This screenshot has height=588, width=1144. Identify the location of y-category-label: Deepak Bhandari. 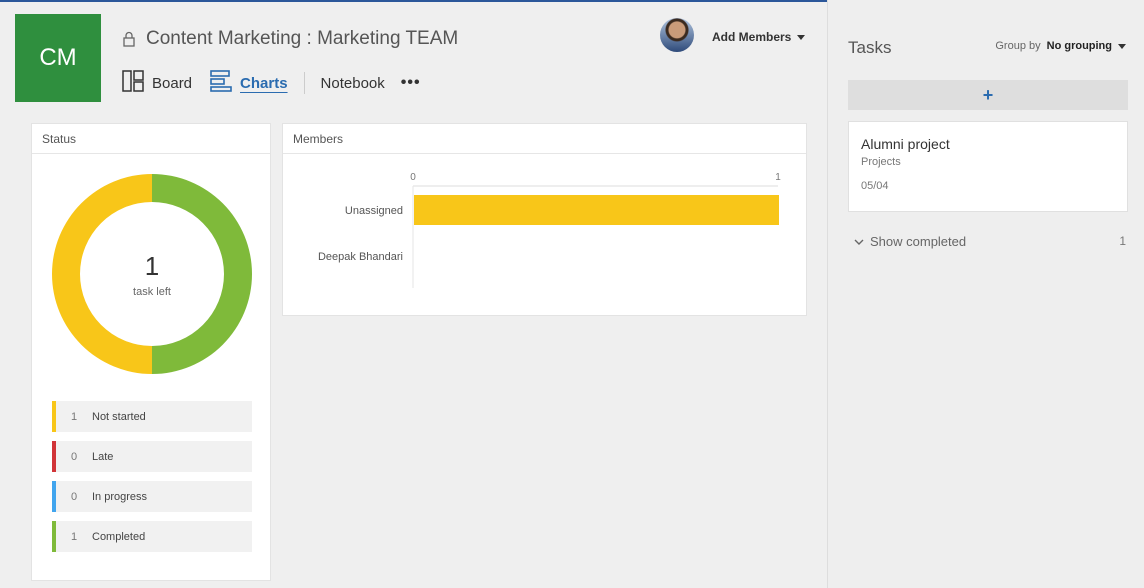
(360, 257).